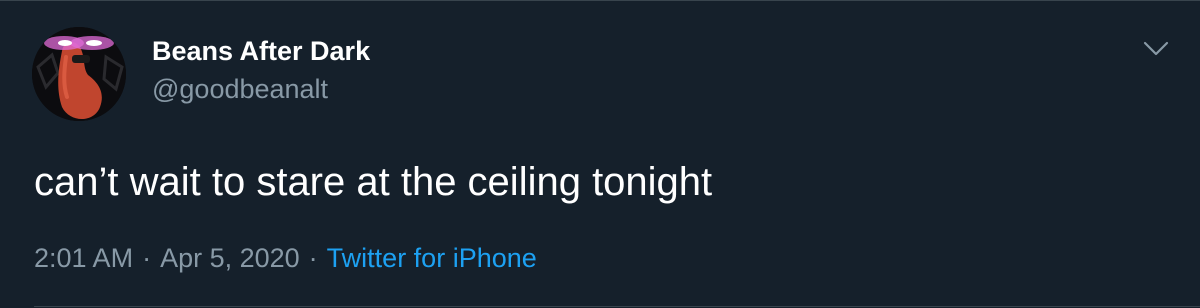 This screenshot has height=308, width=1200. Describe the element at coordinates (83, 258) in the screenshot. I see `tweet-time: 2:01 AM` at that location.